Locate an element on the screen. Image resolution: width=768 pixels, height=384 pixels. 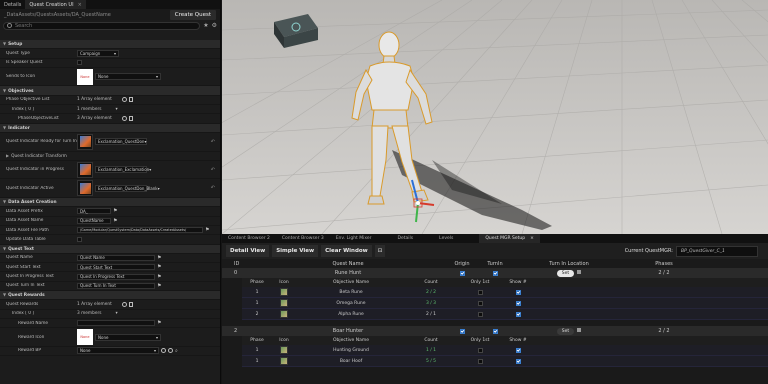
icon-thumbnail: None is located at coordinates (85, 76).